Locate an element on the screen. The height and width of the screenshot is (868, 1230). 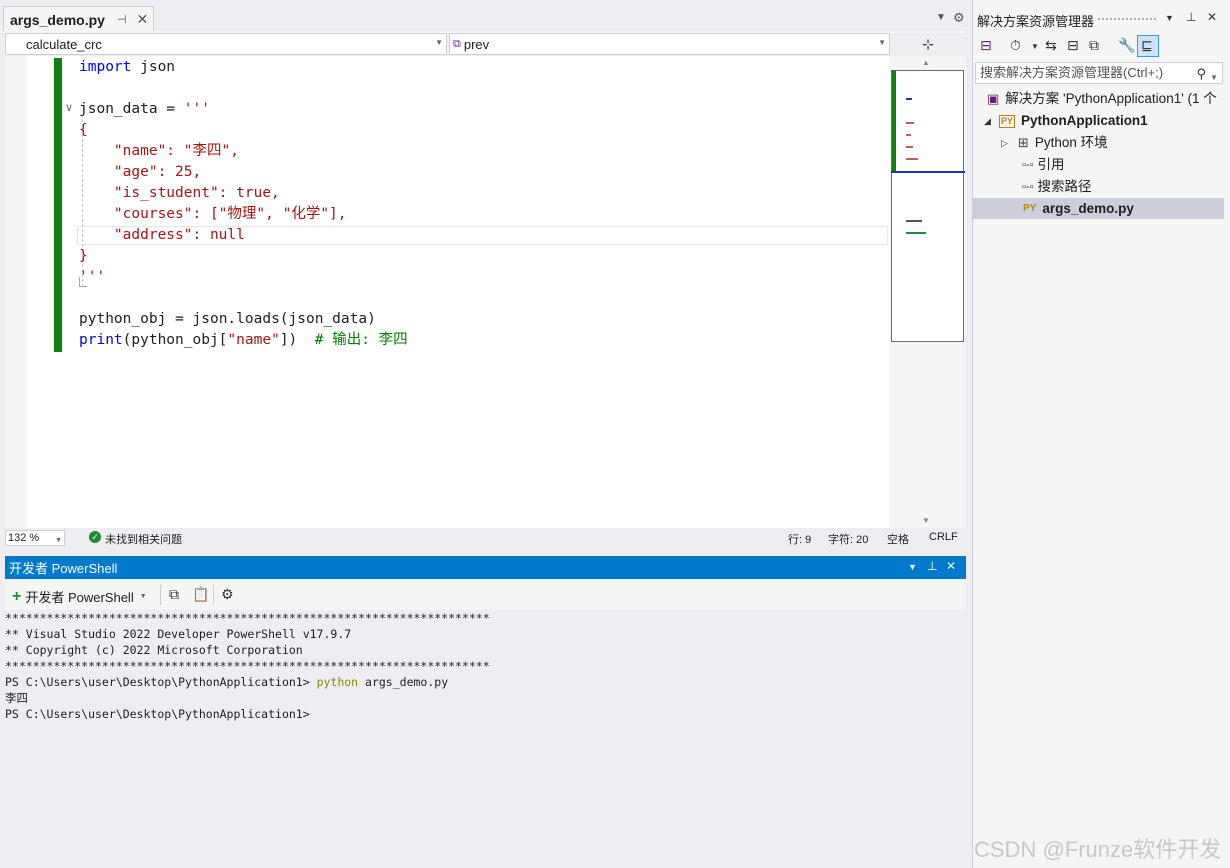
tree-item-solution: ▣ 解决方案 'PythonApplication1' (1 个 is located at coordinates (1102, 99).